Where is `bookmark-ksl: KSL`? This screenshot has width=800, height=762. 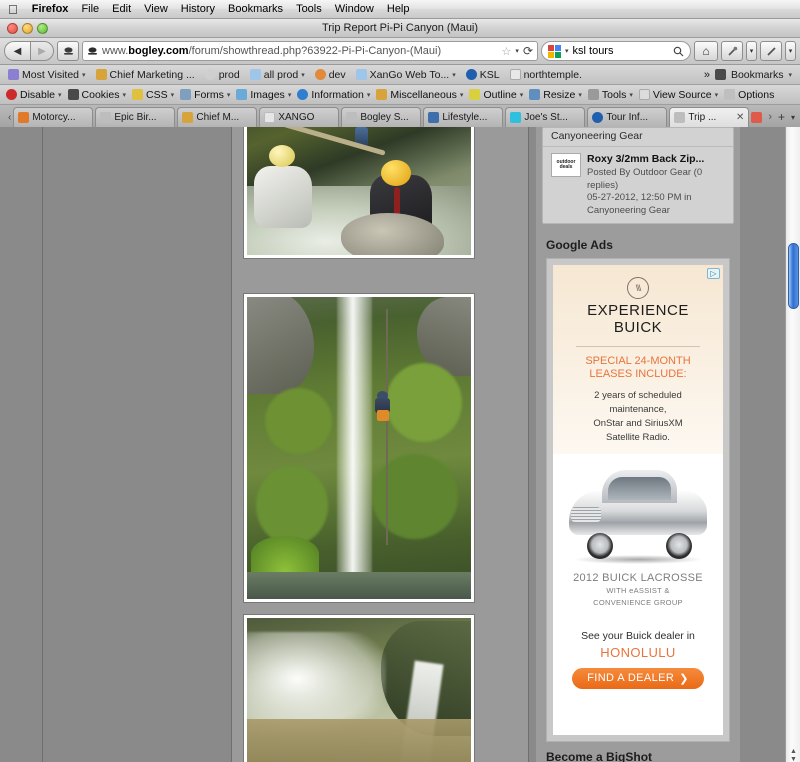 bookmark-ksl: KSL is located at coordinates (483, 75).